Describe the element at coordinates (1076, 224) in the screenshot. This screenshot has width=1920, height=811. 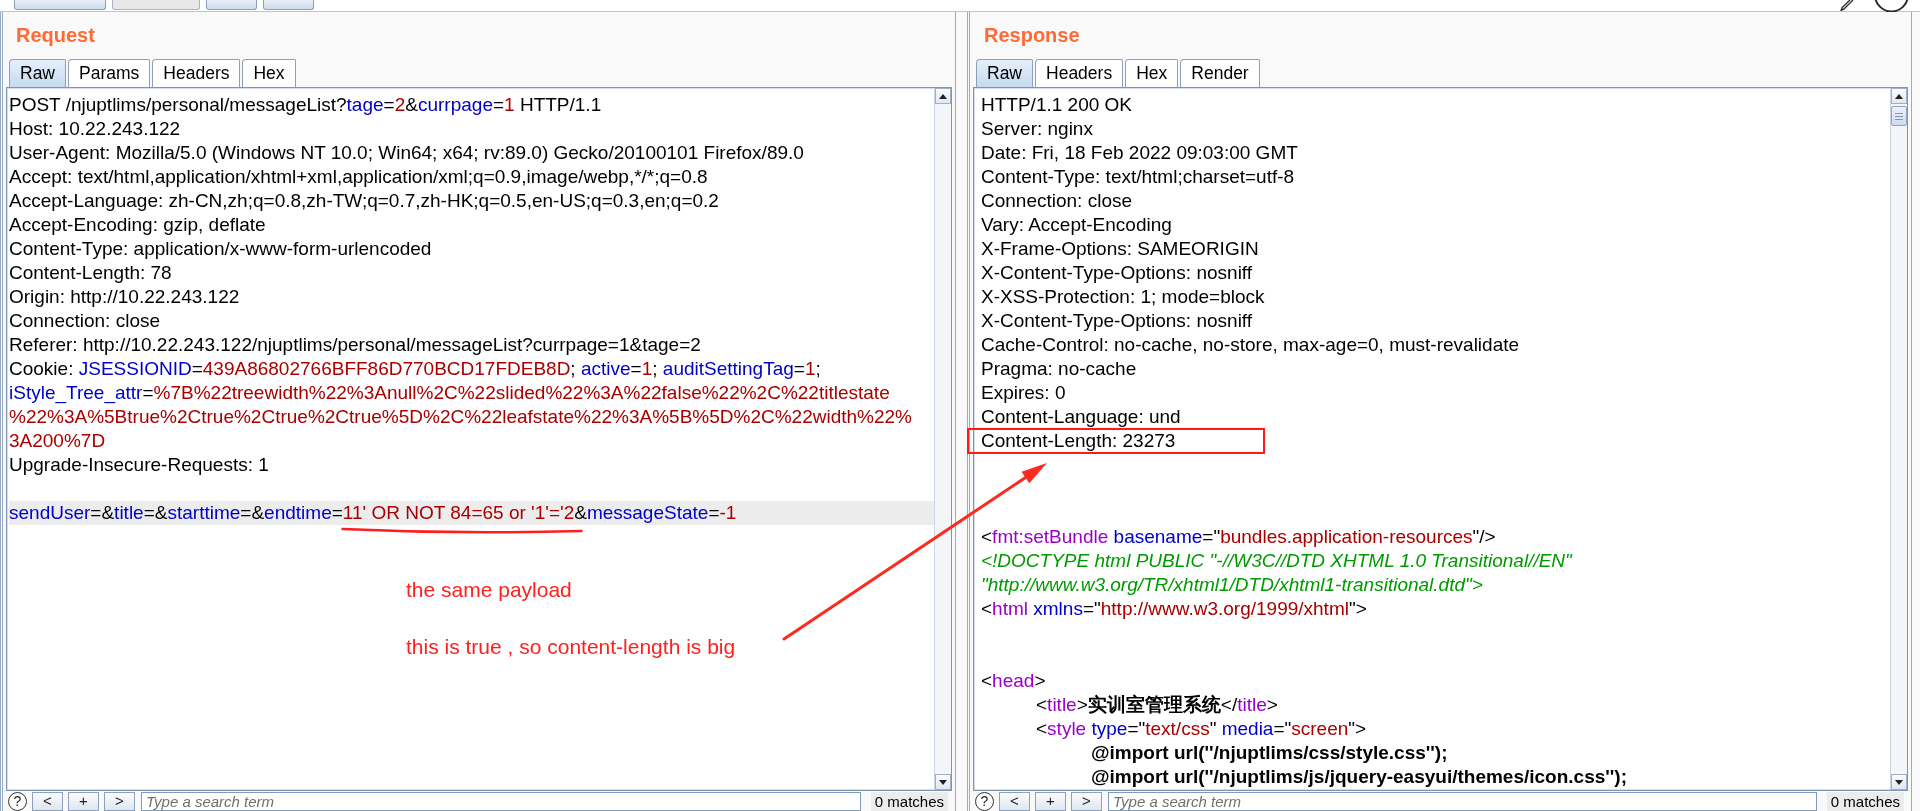
I see `code-line: Vary: Accept-Encoding` at that location.